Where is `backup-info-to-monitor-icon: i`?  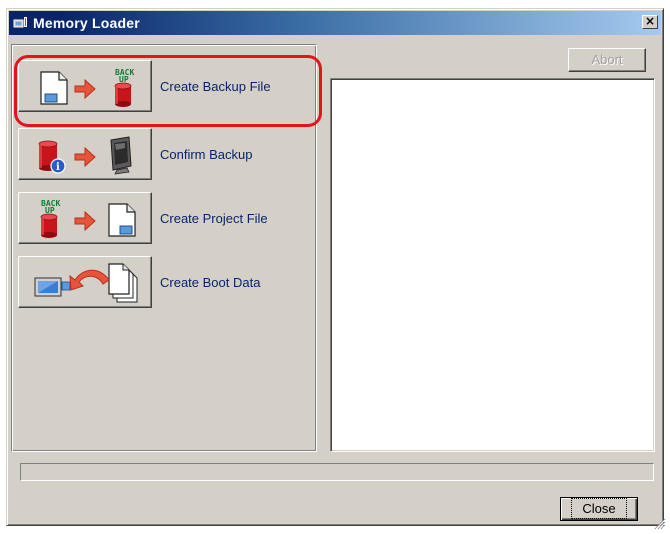 backup-info-to-monitor-icon: i is located at coordinates (85, 155).